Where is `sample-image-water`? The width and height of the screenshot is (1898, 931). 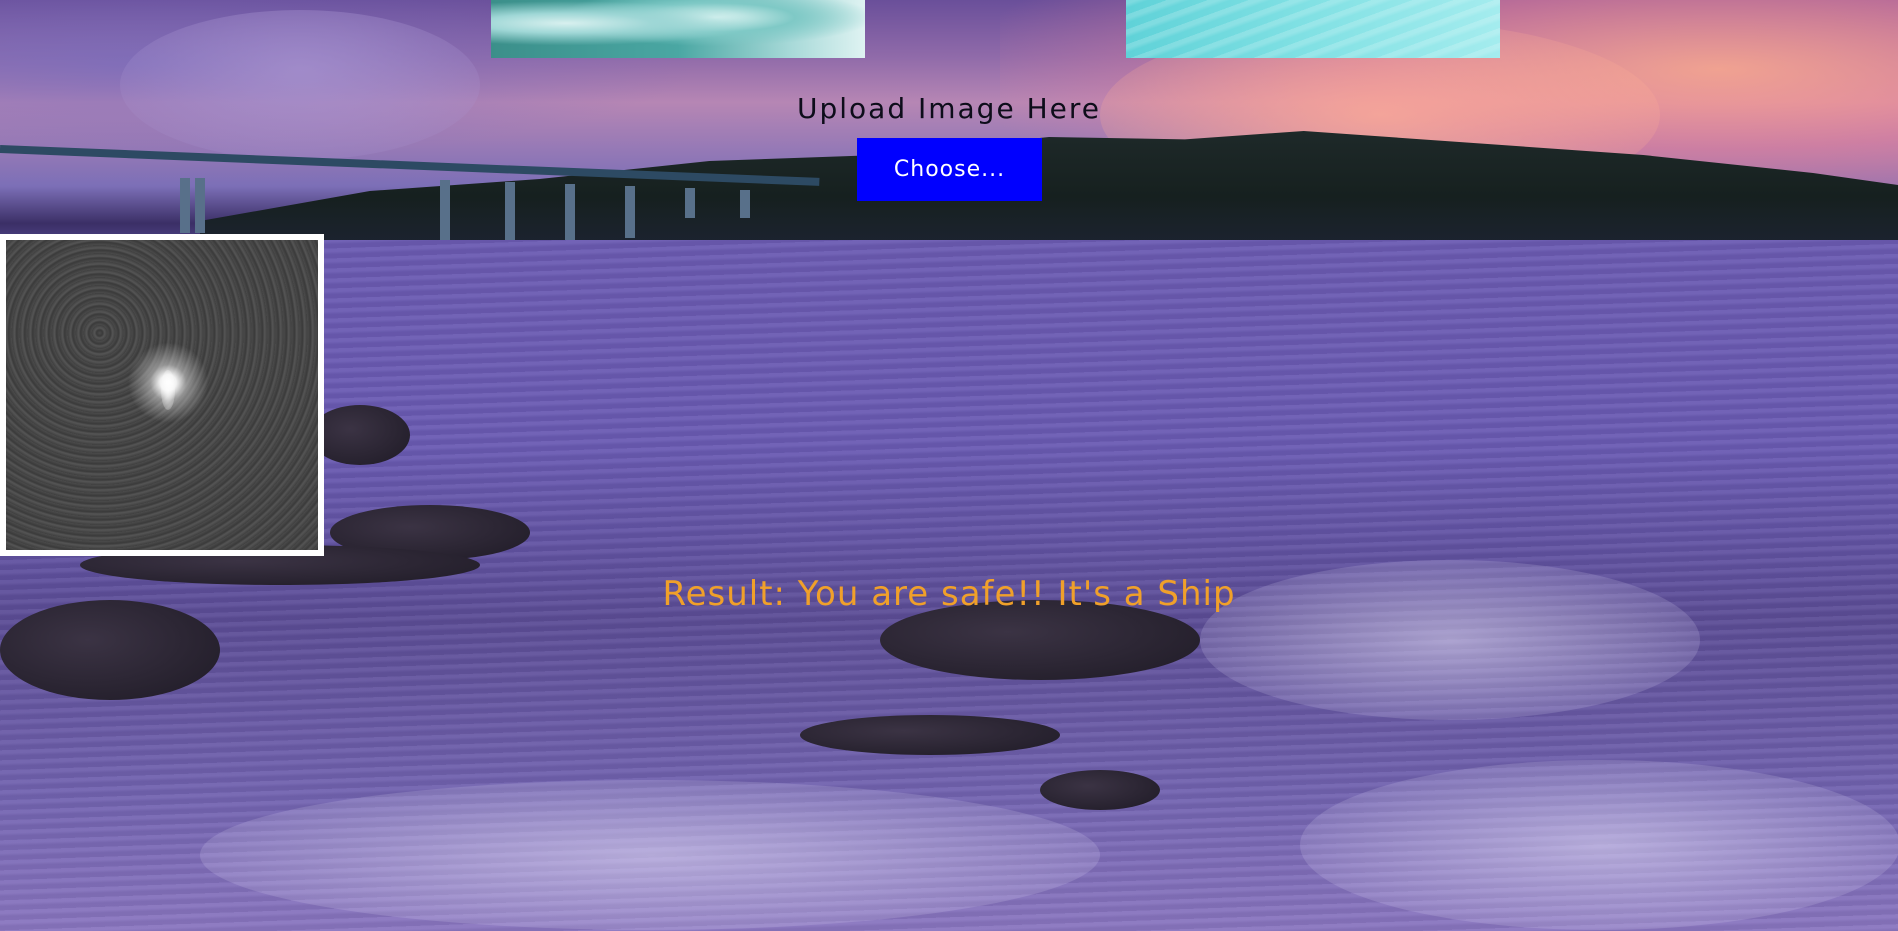 sample-image-water is located at coordinates (1313, 29).